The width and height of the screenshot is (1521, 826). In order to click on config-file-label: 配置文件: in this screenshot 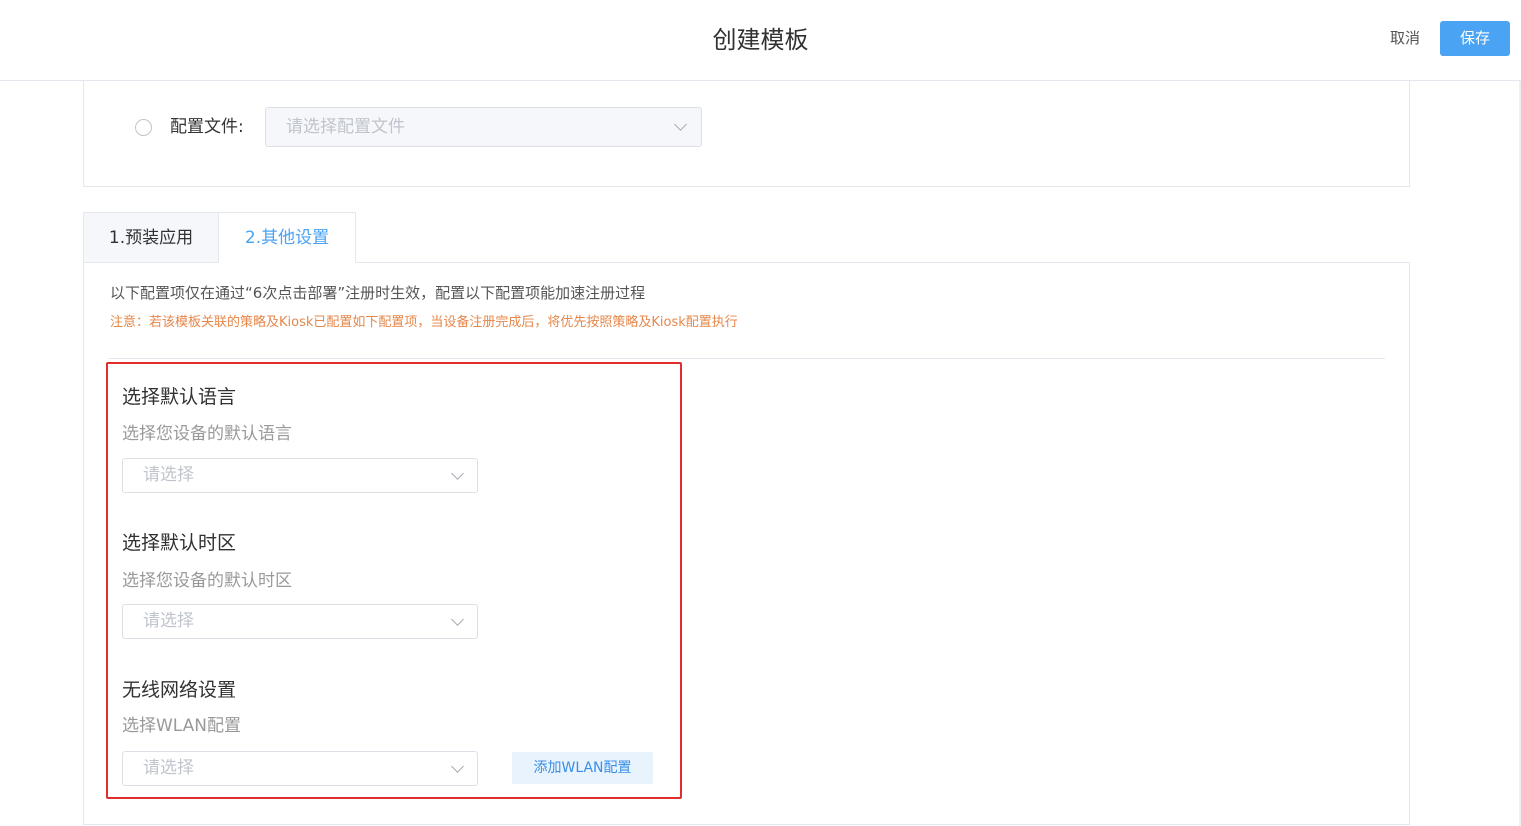, I will do `click(207, 127)`.